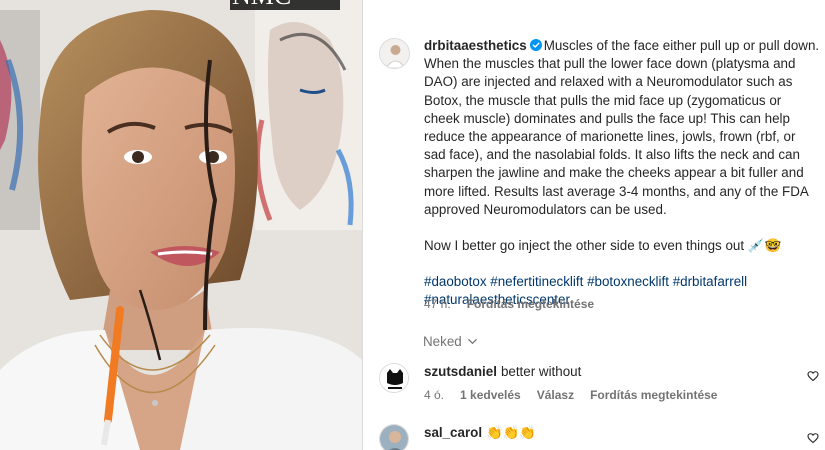 This screenshot has height=450, width=825. I want to click on chevron-down-icon, so click(472, 341).